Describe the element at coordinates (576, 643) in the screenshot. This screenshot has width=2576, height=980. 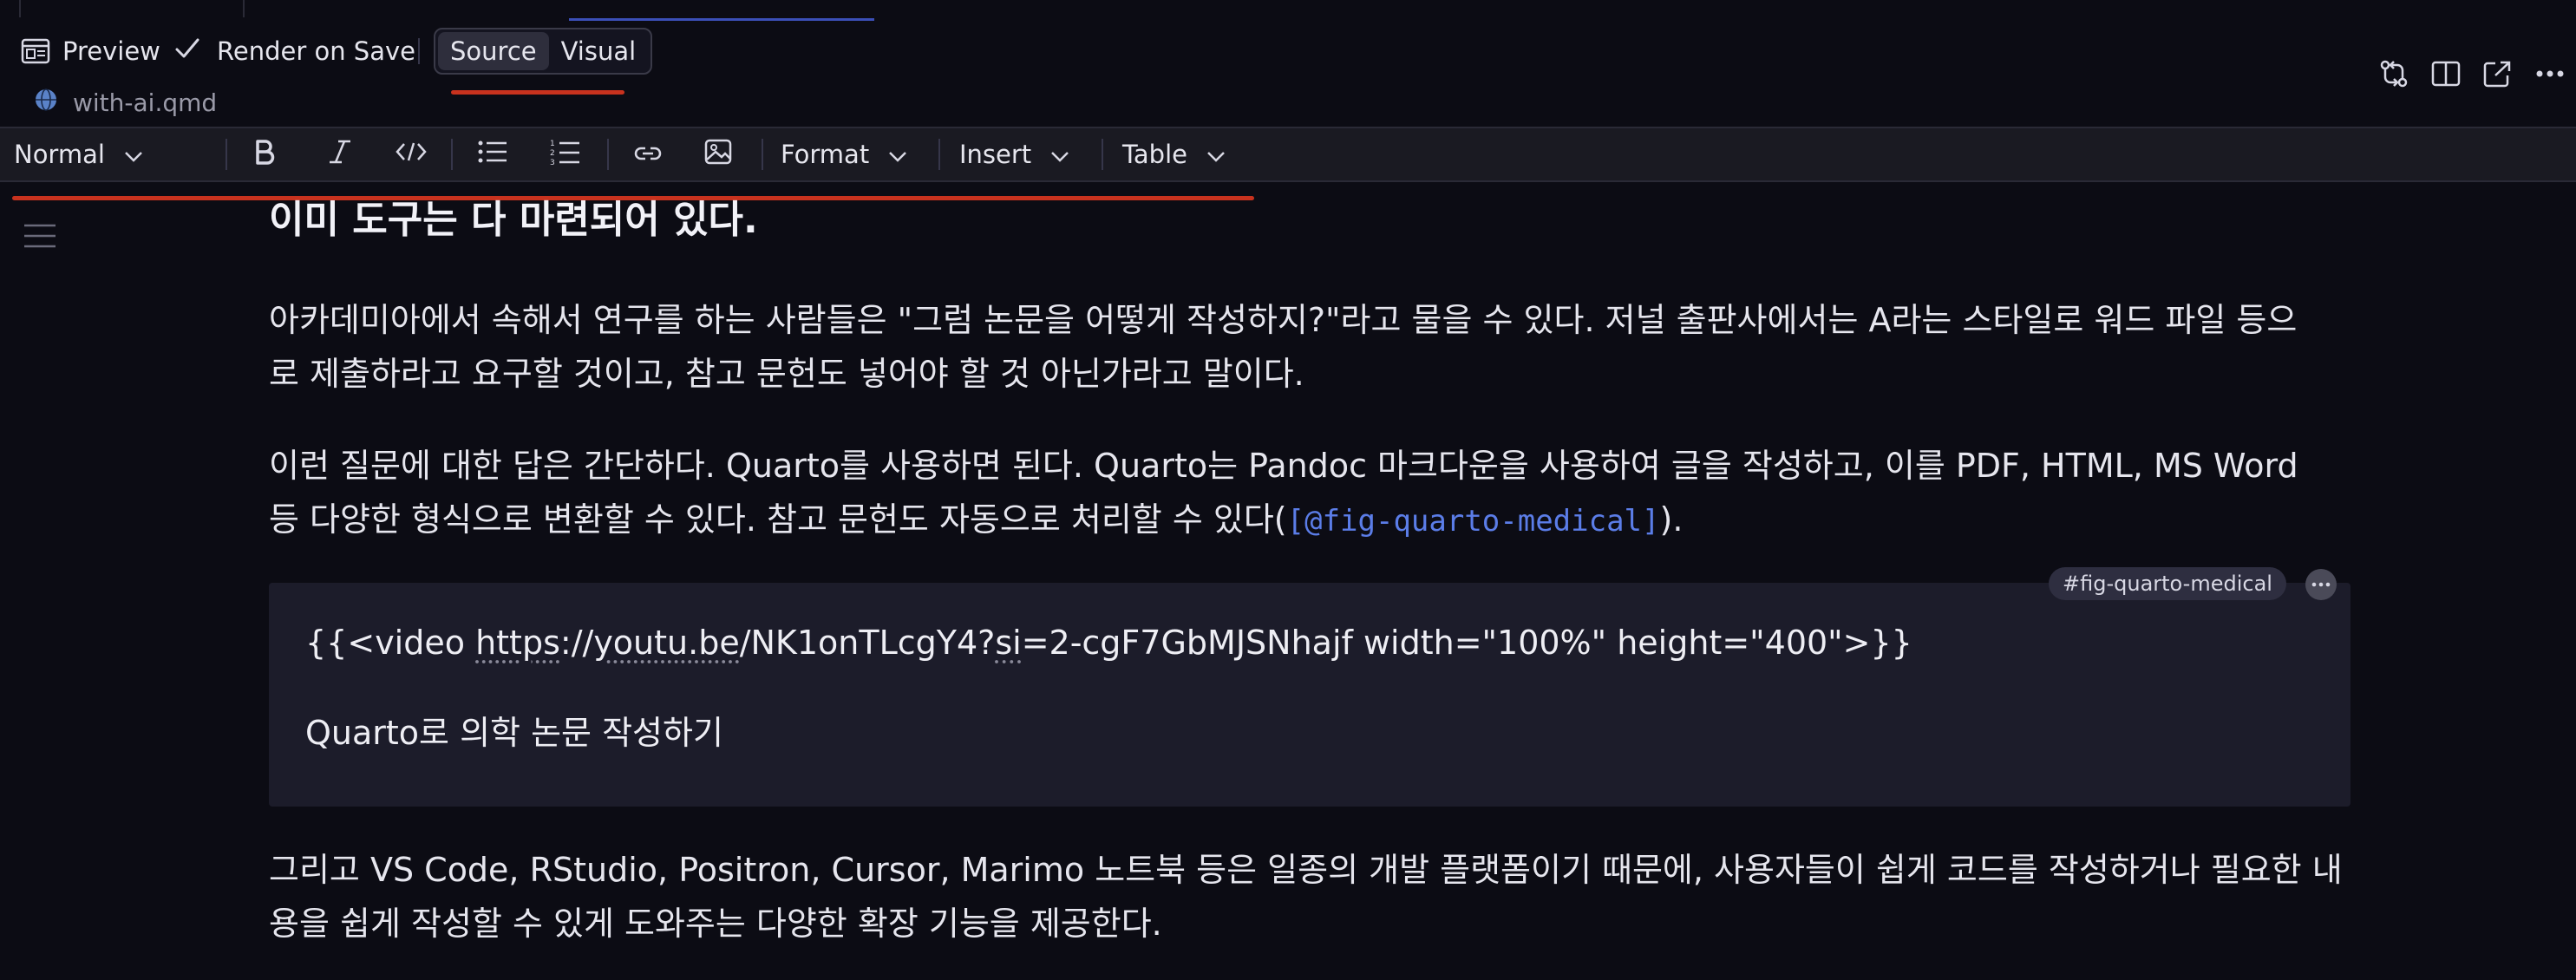
I see `shortcode-text: ://` at that location.